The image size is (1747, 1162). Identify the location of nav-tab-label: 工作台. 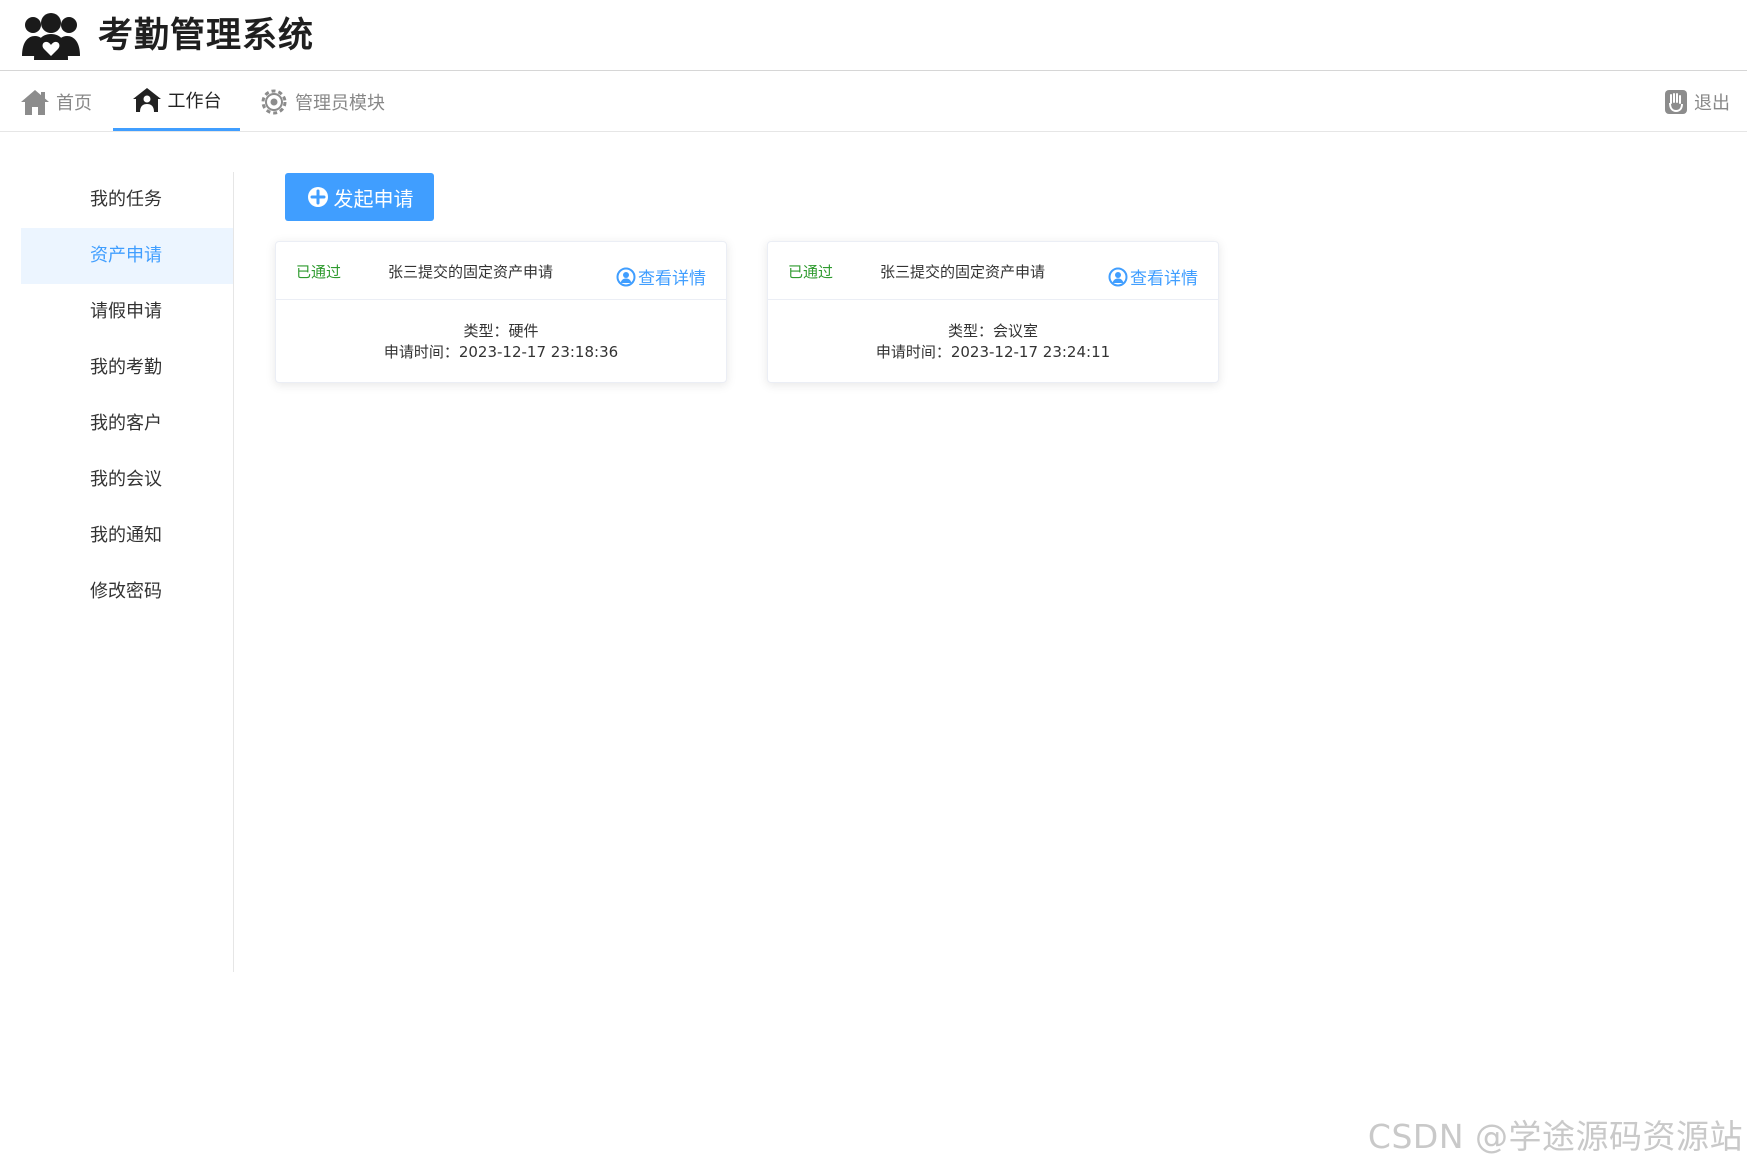
(194, 101).